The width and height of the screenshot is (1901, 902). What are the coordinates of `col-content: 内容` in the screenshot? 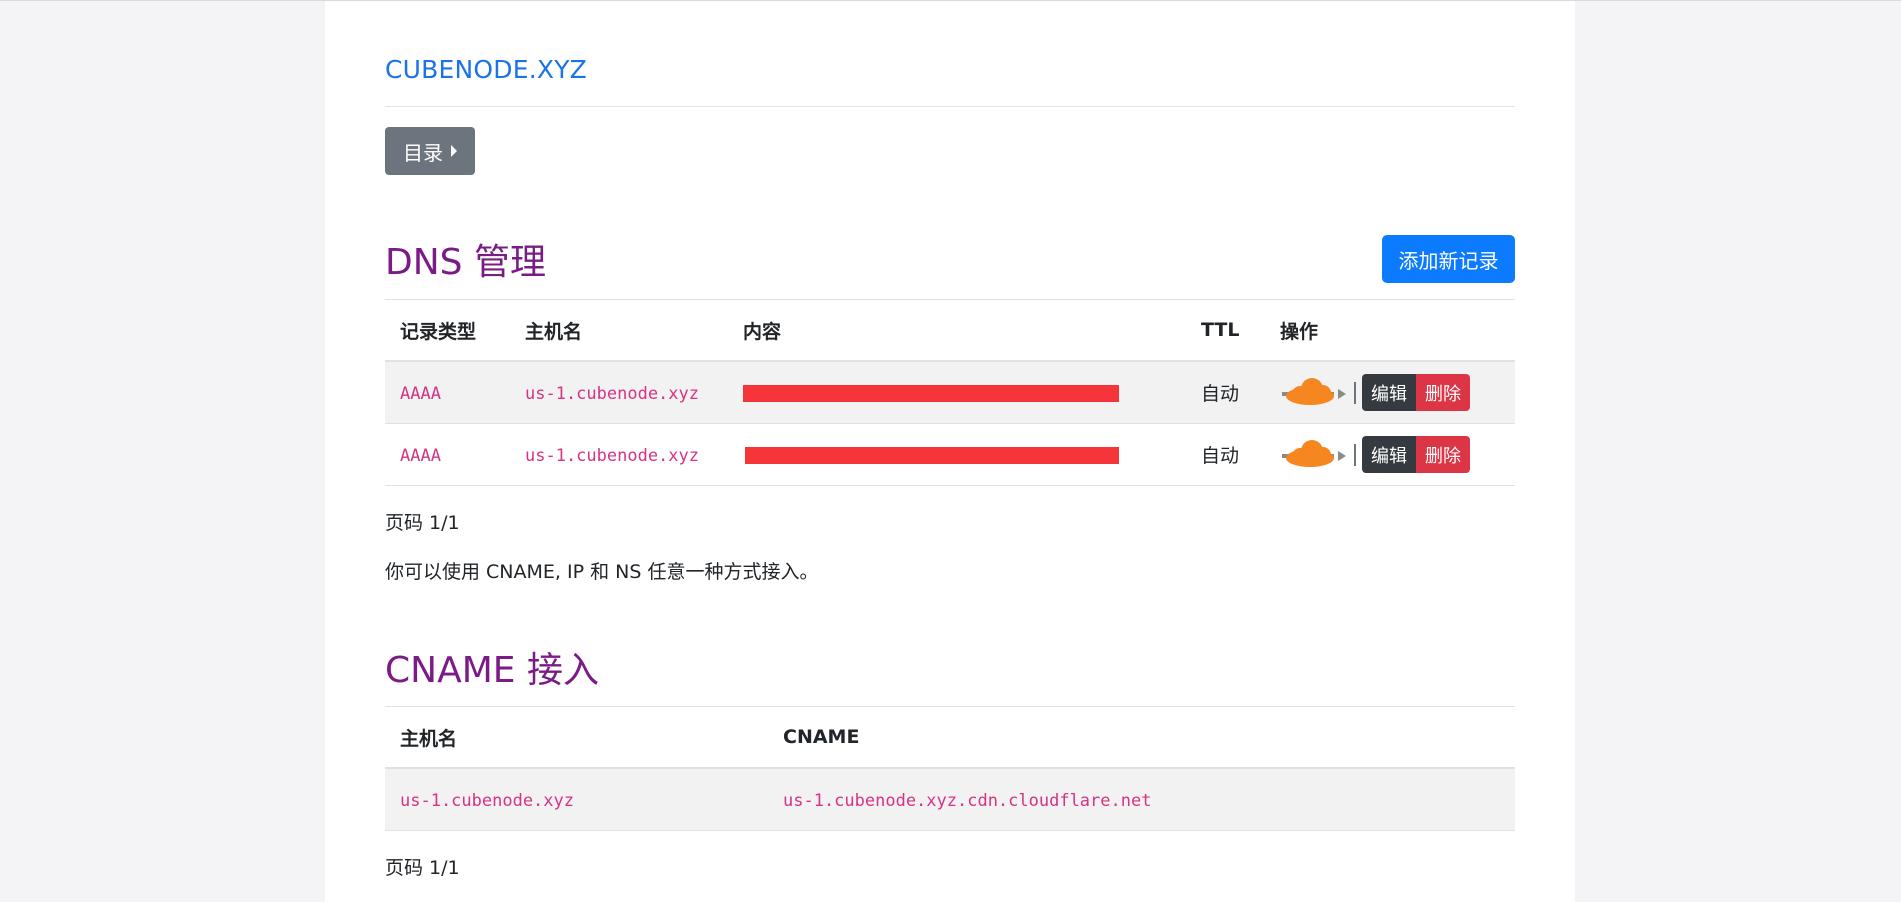 It's located at (957, 330).